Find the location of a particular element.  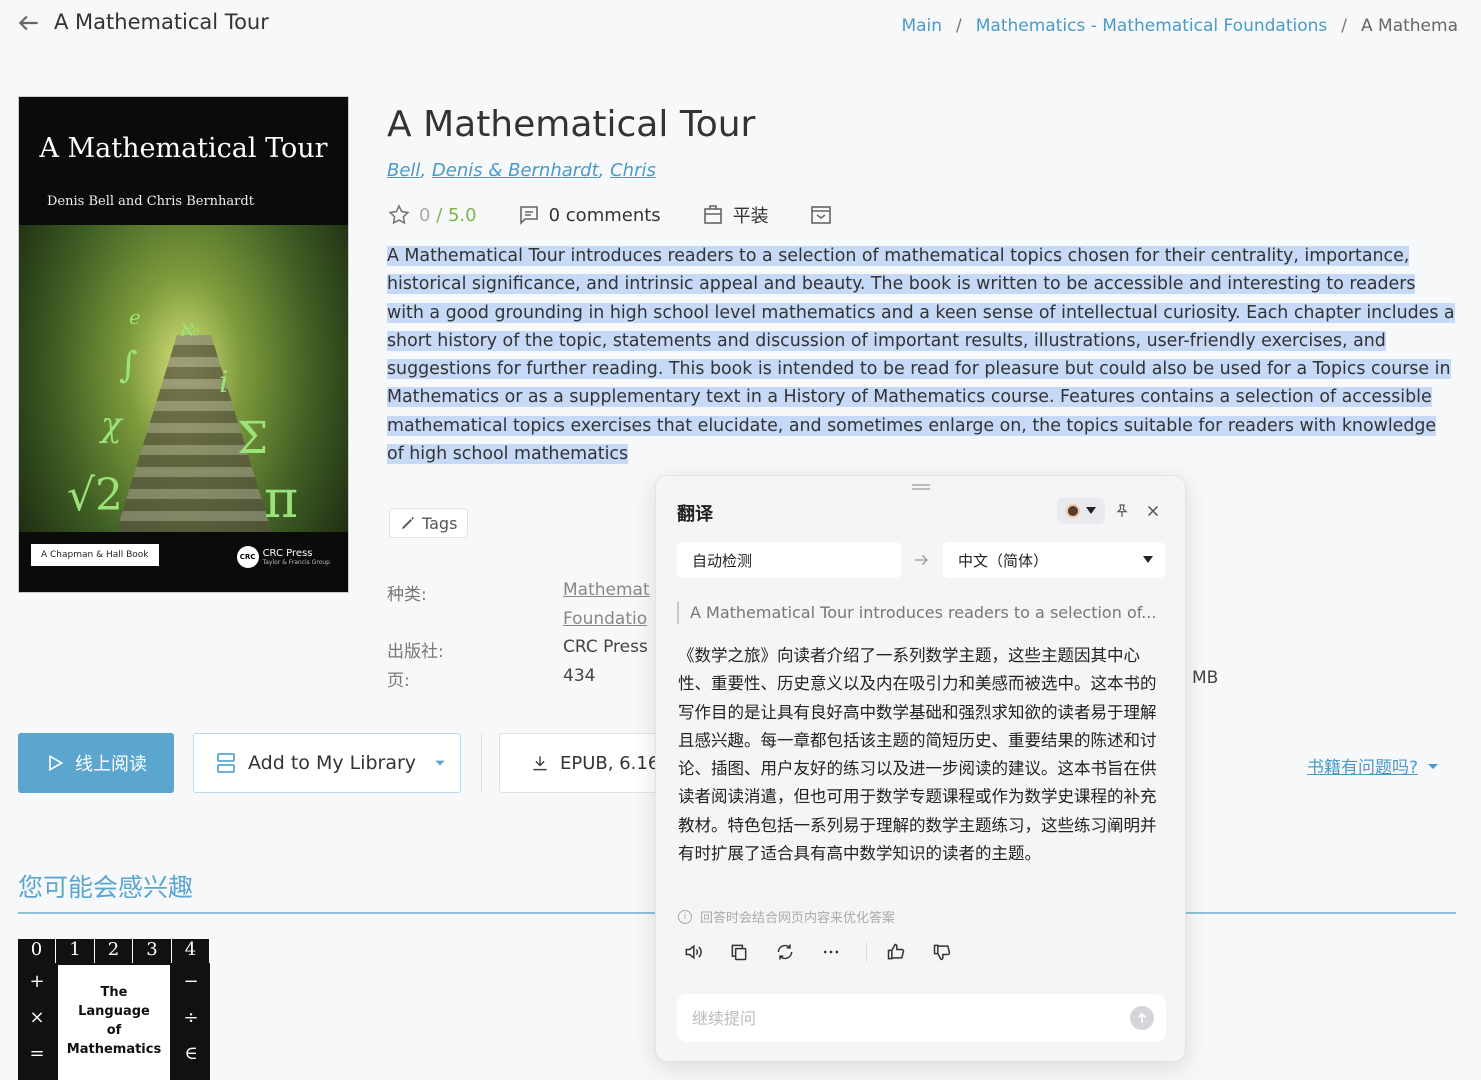

publisher-label: 出版社: is located at coordinates (415, 652).